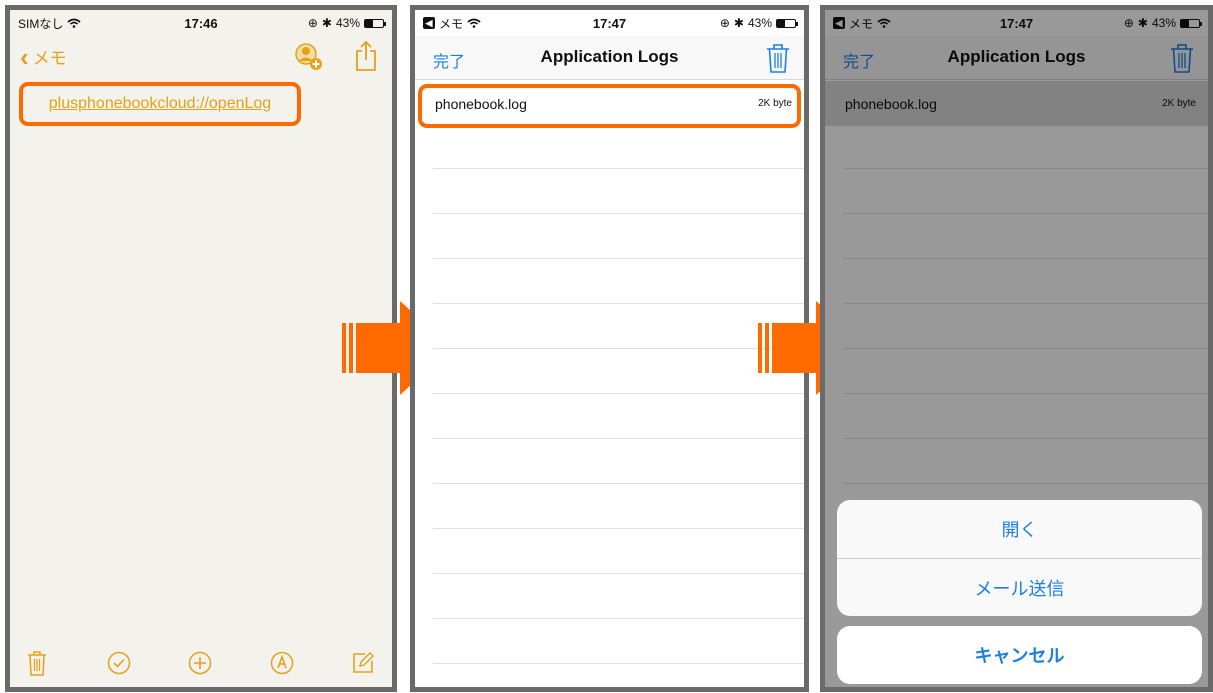  I want to click on share-icon, so click(366, 56).